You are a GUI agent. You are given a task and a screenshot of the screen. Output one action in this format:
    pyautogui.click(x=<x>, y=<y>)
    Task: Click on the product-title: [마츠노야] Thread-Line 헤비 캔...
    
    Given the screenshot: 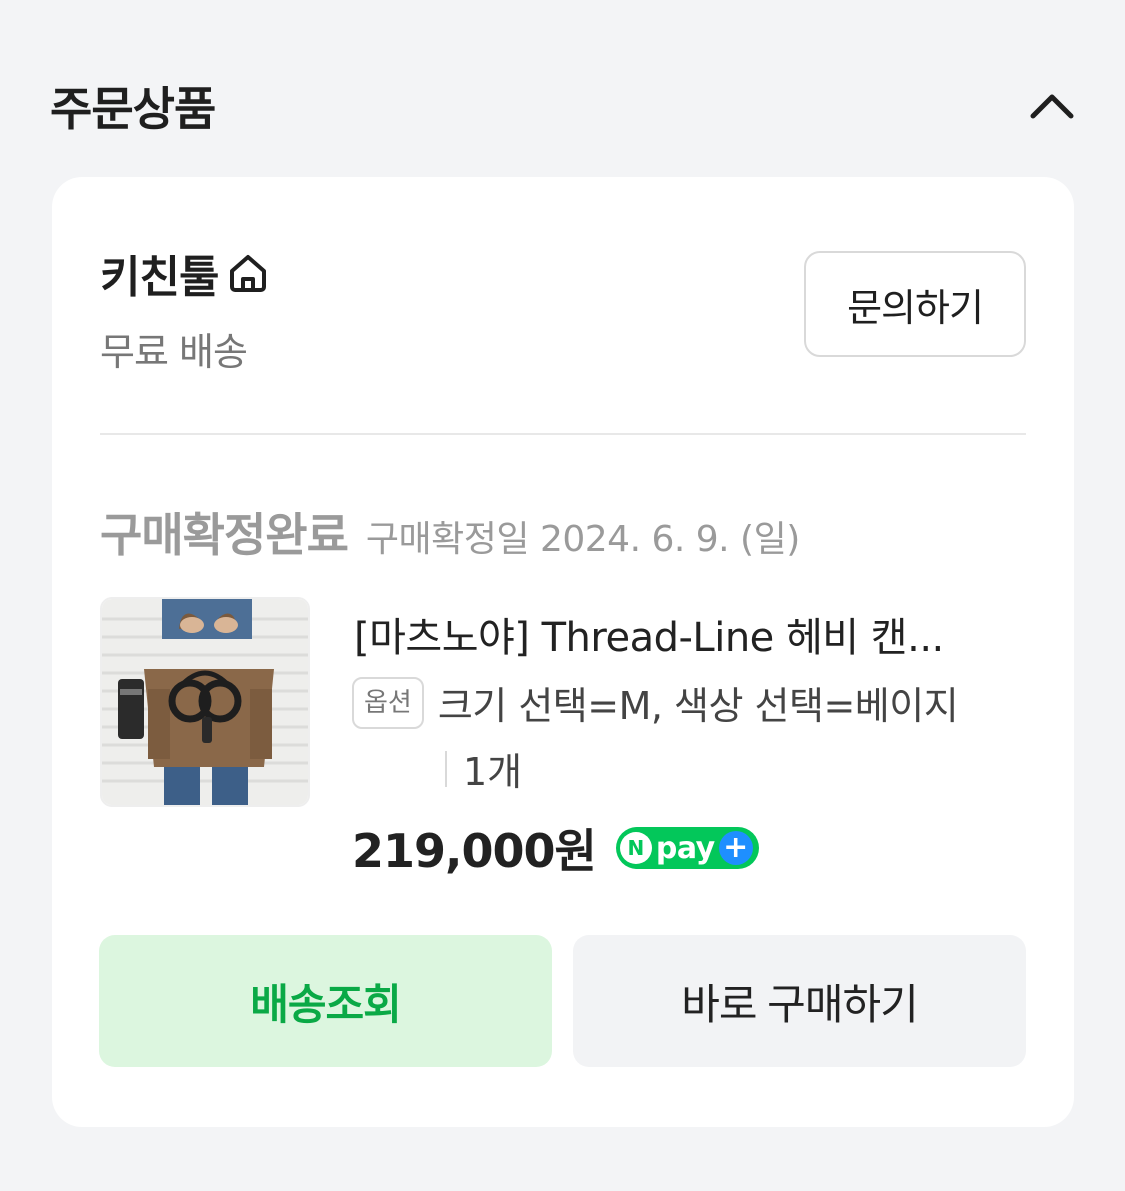 What is the action you would take?
    pyautogui.click(x=690, y=634)
    